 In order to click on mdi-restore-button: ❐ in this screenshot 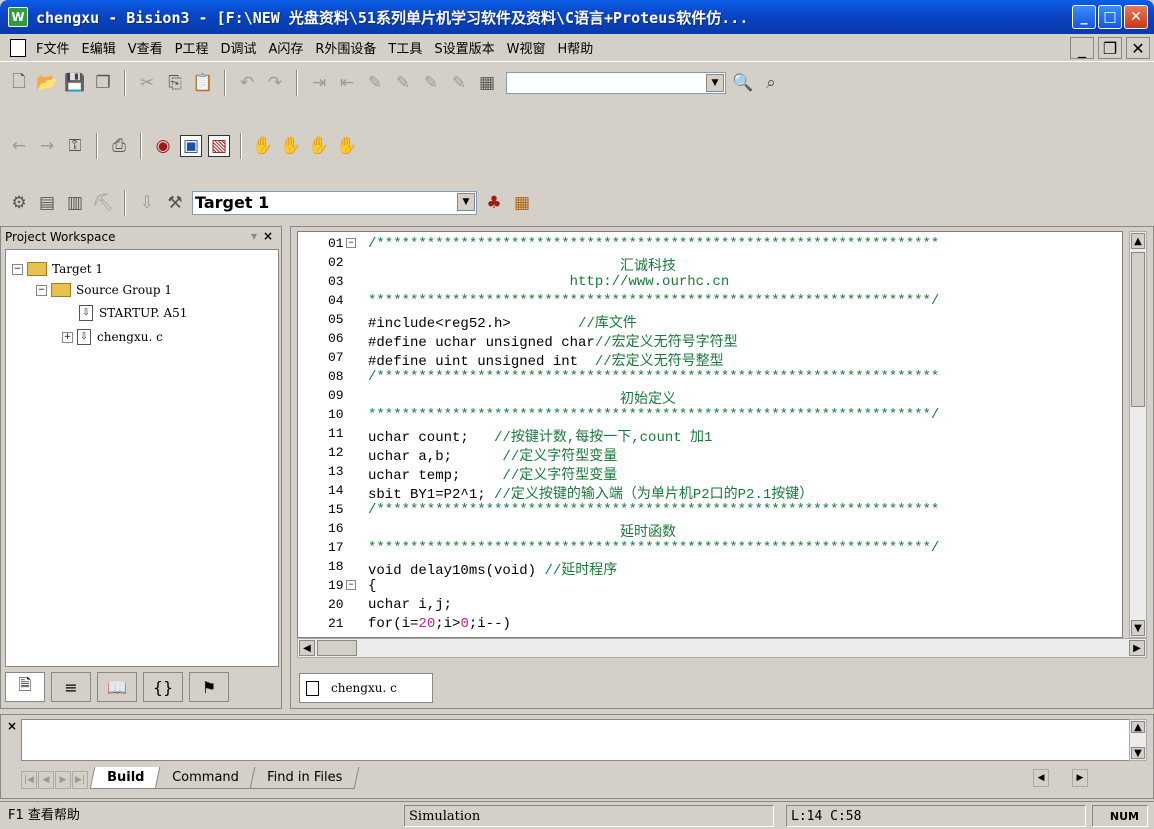, I will do `click(1110, 48)`.